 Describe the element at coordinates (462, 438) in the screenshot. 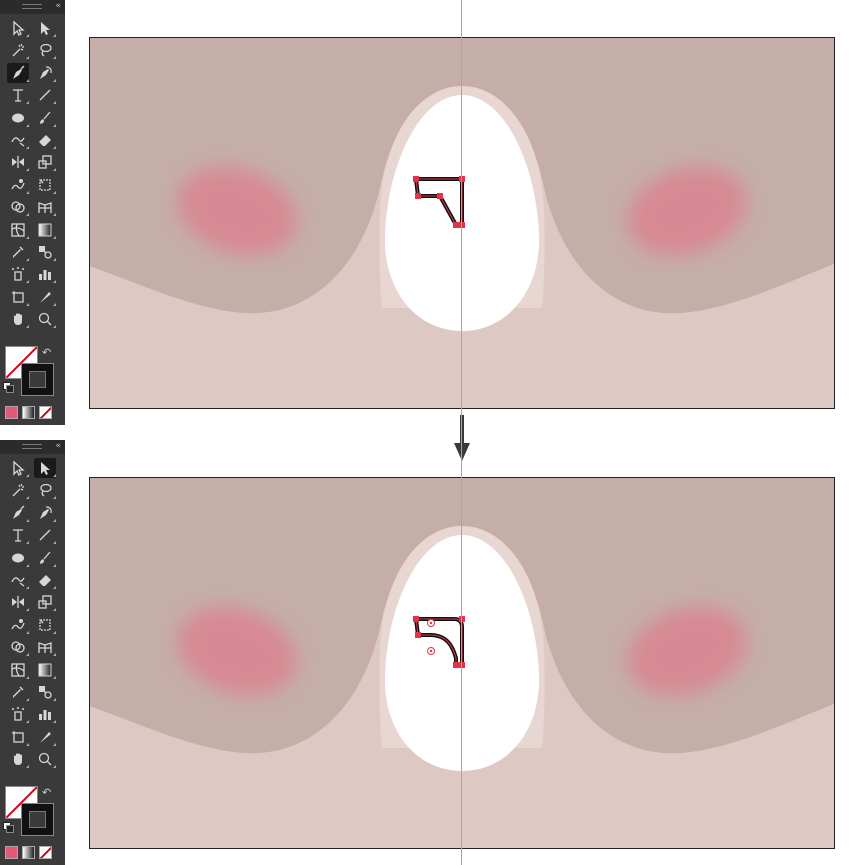

I see `arrow-down-icon` at that location.